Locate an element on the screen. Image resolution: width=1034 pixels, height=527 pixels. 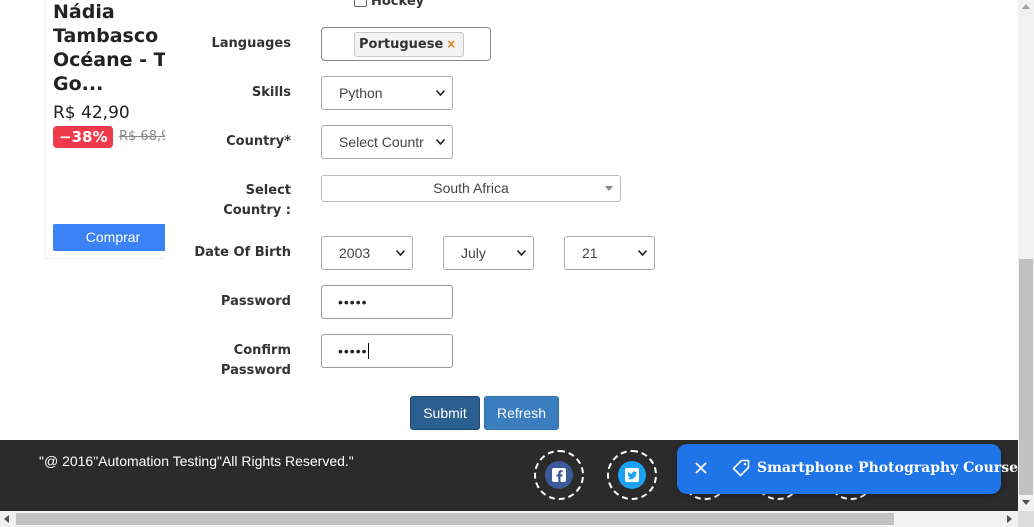
select-country-label-line: Select is located at coordinates (268, 190).